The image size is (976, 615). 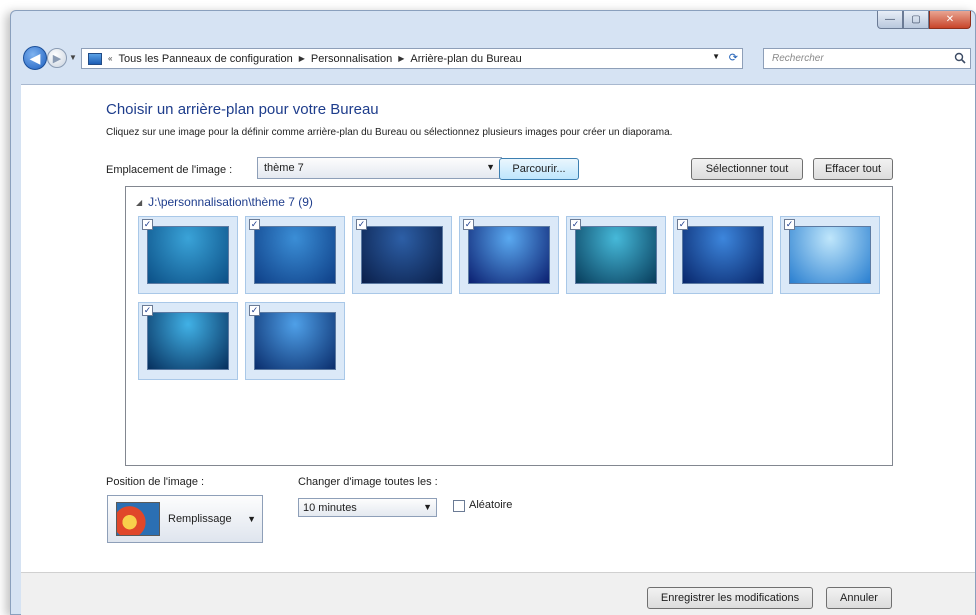 I want to click on caption-buttons: — ▢ ✕, so click(x=924, y=20).